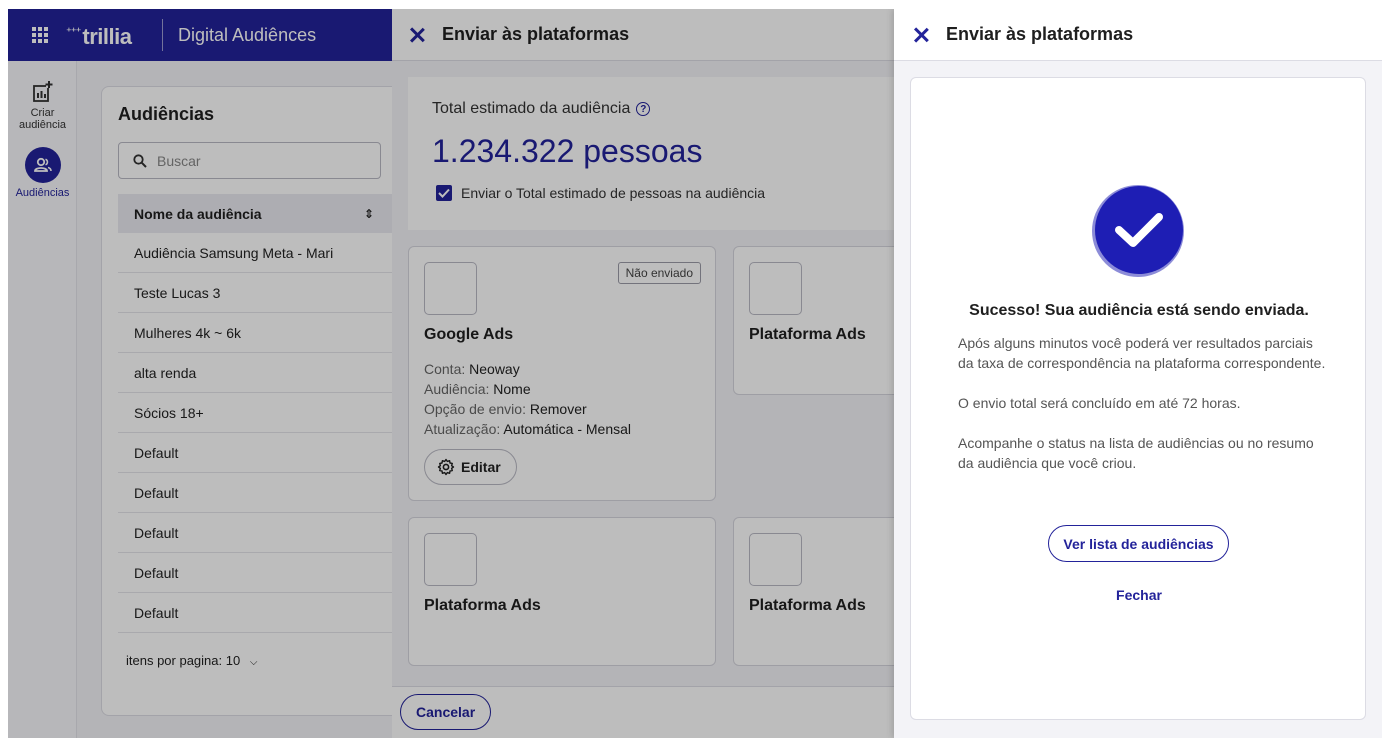 This screenshot has width=1396, height=753. Describe the element at coordinates (921, 35) in the screenshot. I see `close-icon` at that location.